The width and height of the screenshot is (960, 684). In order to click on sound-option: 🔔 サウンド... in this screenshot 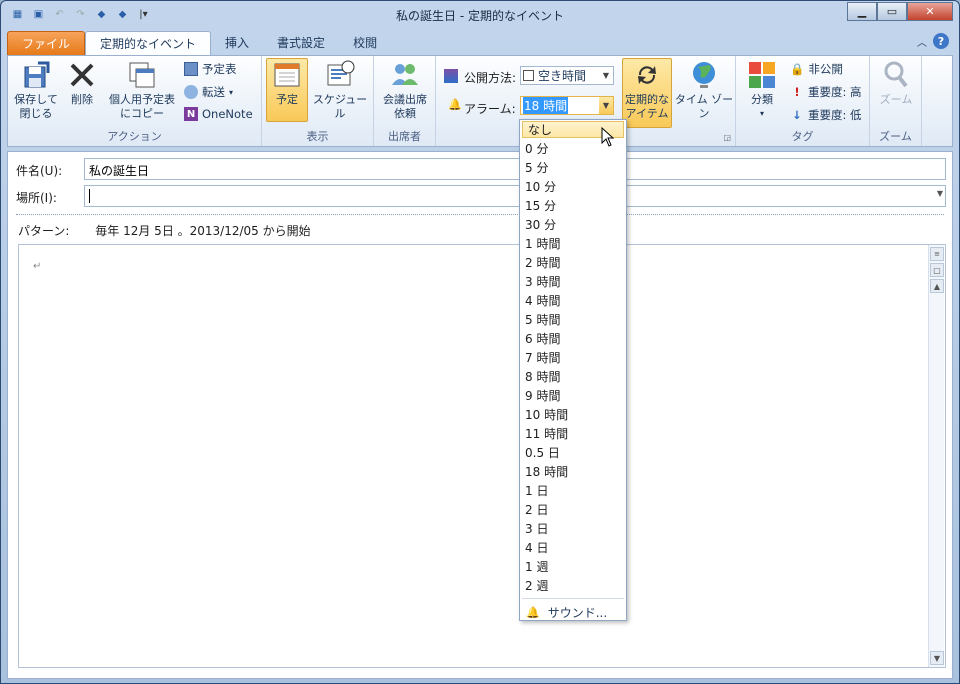, I will do `click(573, 612)`.